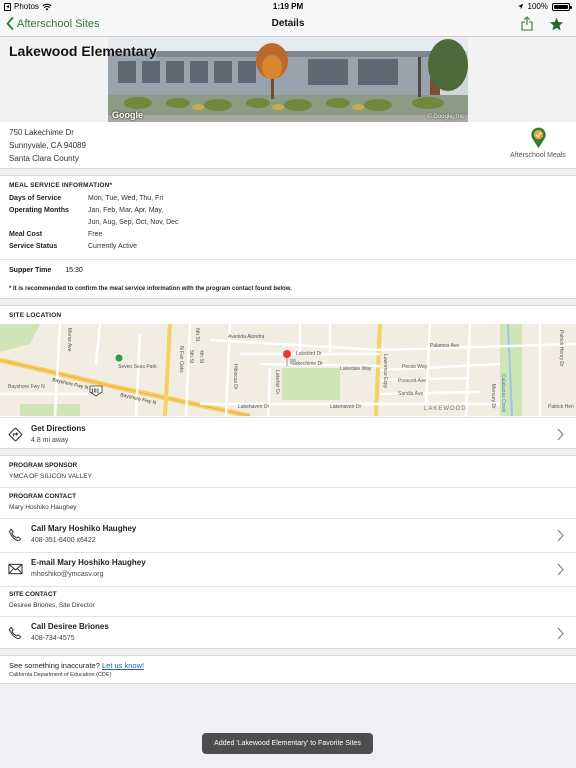 This screenshot has width=576, height=768. Describe the element at coordinates (561, 407) in the screenshot. I see `map-label-patrick2: Patrick Hen` at that location.